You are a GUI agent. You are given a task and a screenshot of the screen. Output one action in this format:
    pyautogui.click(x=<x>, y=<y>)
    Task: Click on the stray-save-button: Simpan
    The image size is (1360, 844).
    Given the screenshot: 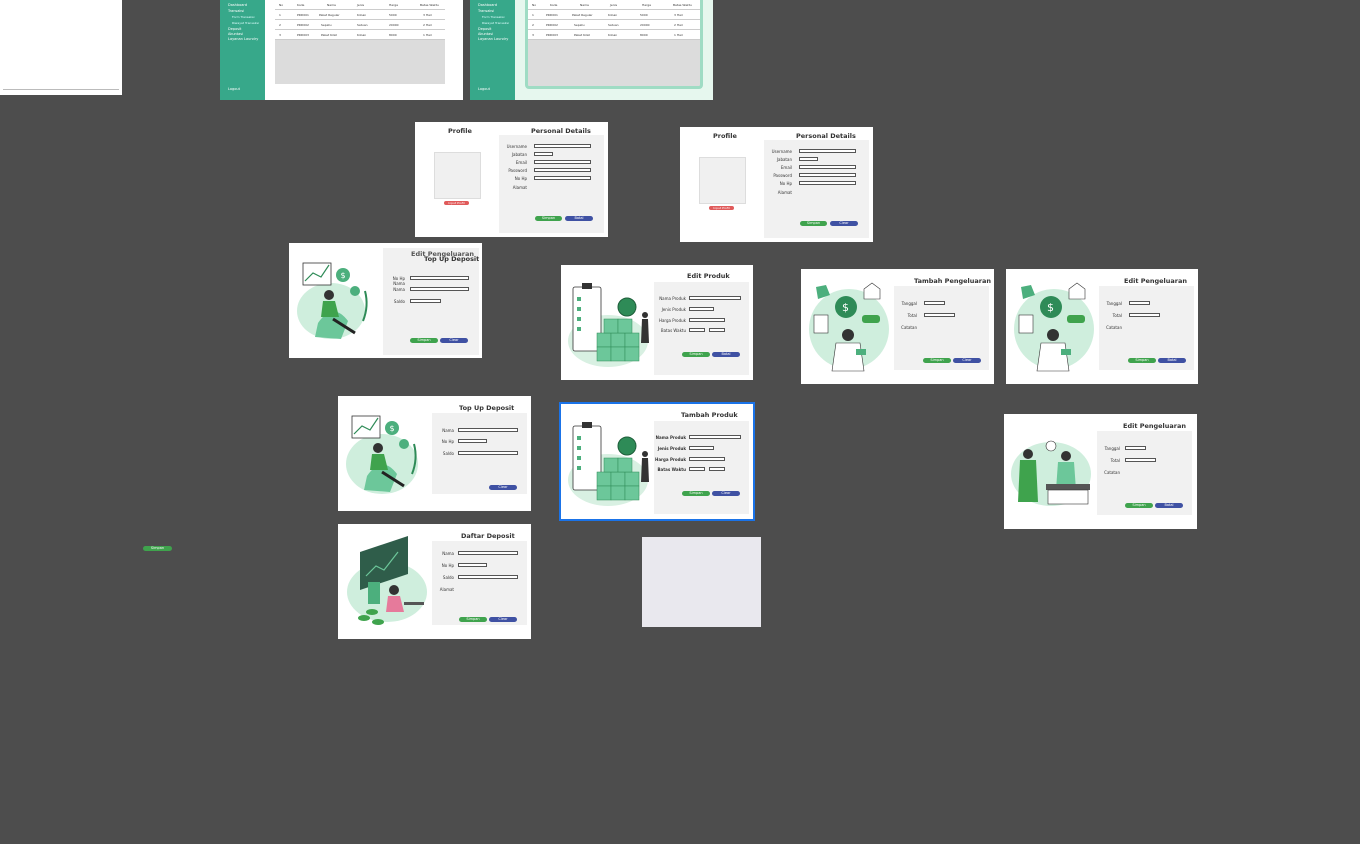 What is the action you would take?
    pyautogui.click(x=157, y=548)
    